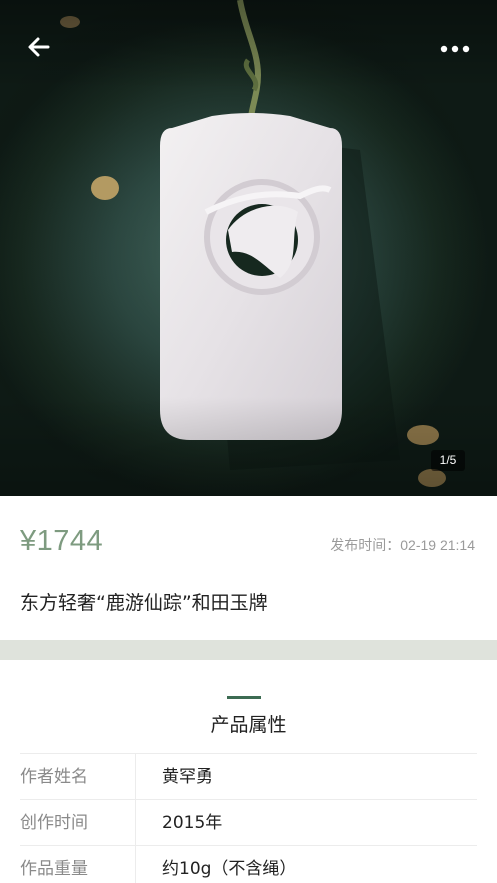 Image resolution: width=497 pixels, height=883 pixels. I want to click on attribute-value: 约10g（不含绳）, so click(229, 869).